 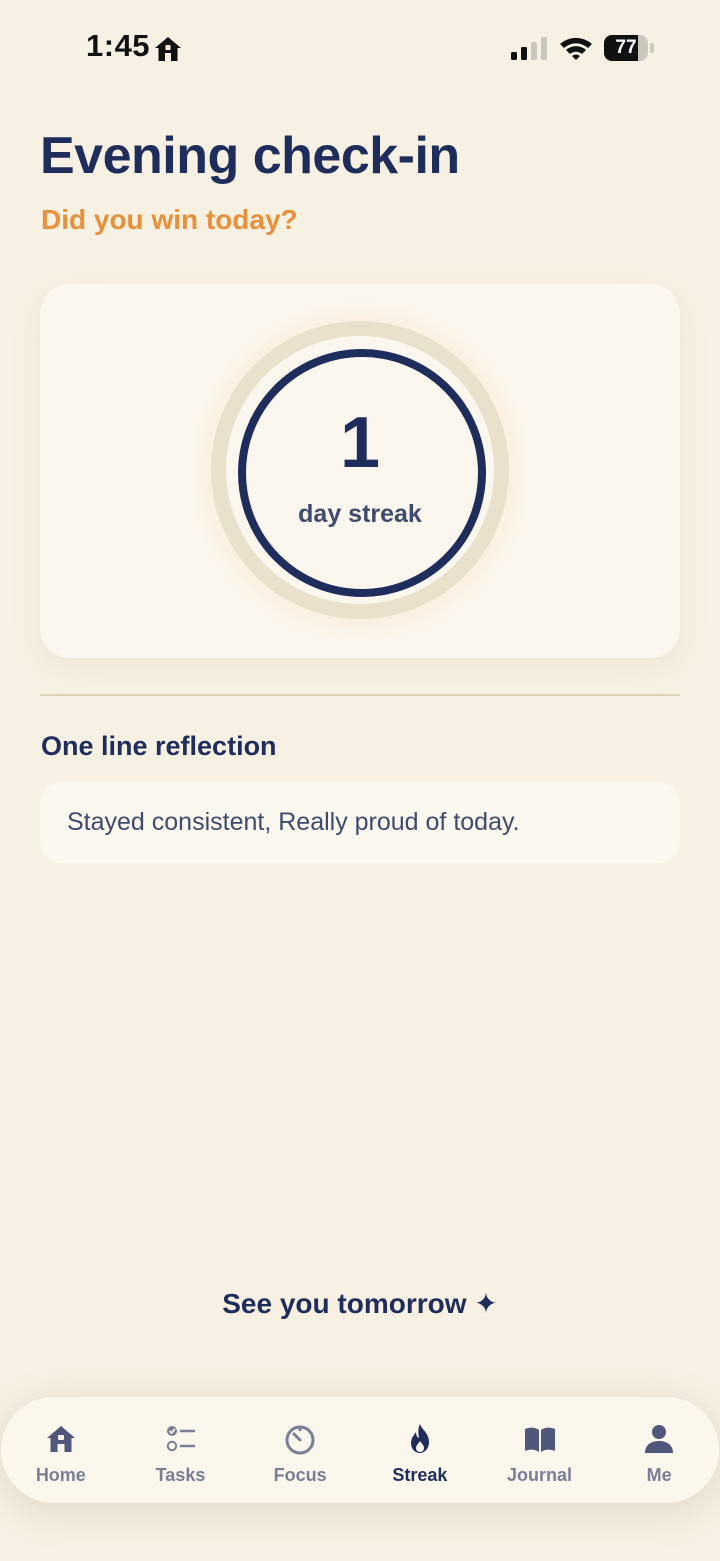 What do you see at coordinates (539, 1439) in the screenshot?
I see `book-icon` at bounding box center [539, 1439].